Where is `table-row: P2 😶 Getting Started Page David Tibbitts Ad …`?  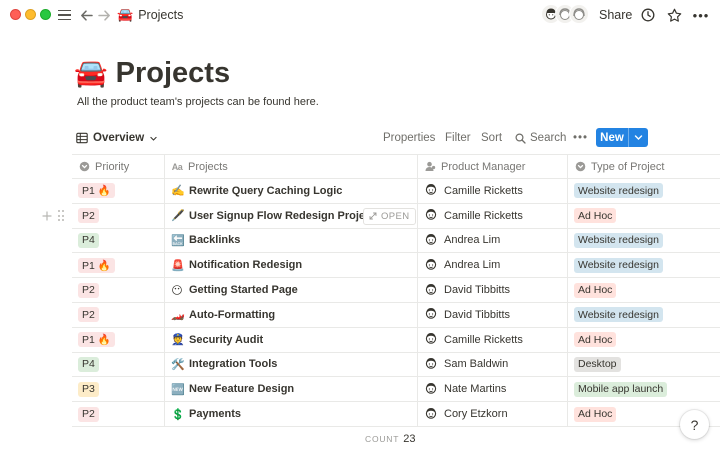
table-row: P2 😶 Getting Started Page David Tibbitts Ad … is located at coordinates (396, 290).